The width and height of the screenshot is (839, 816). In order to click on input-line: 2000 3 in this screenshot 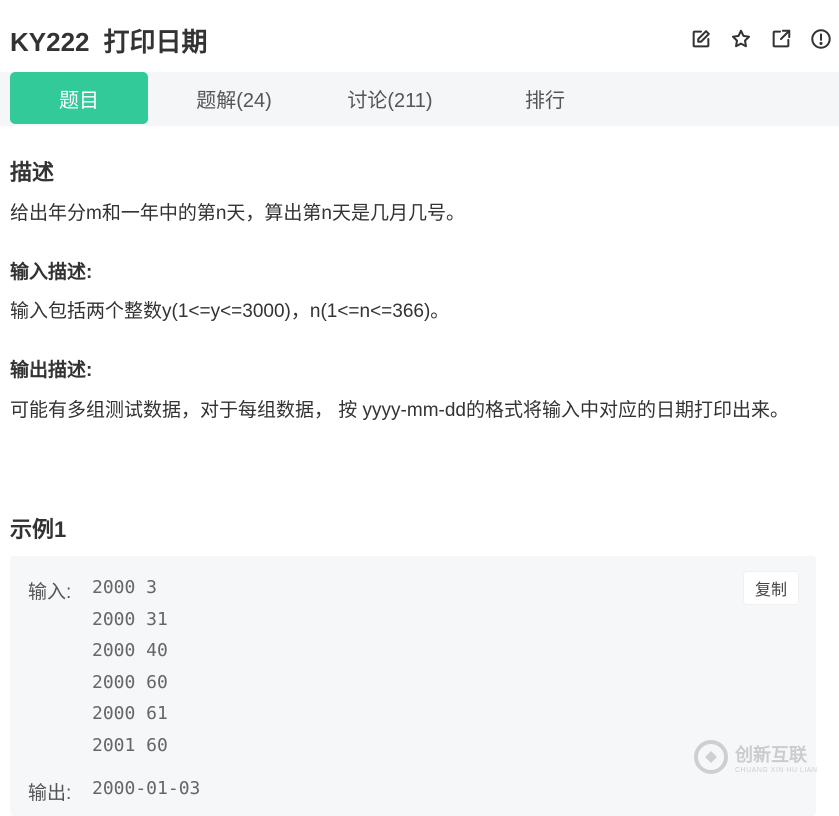, I will do `click(125, 587)`.